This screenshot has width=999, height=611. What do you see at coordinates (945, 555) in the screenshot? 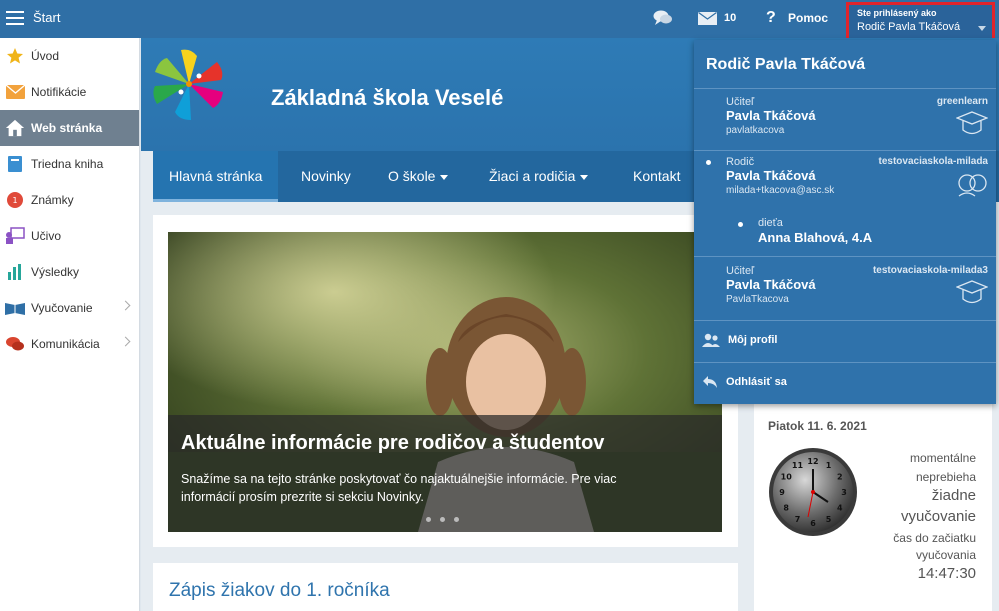
I see `status-line: vyučovania` at bounding box center [945, 555].